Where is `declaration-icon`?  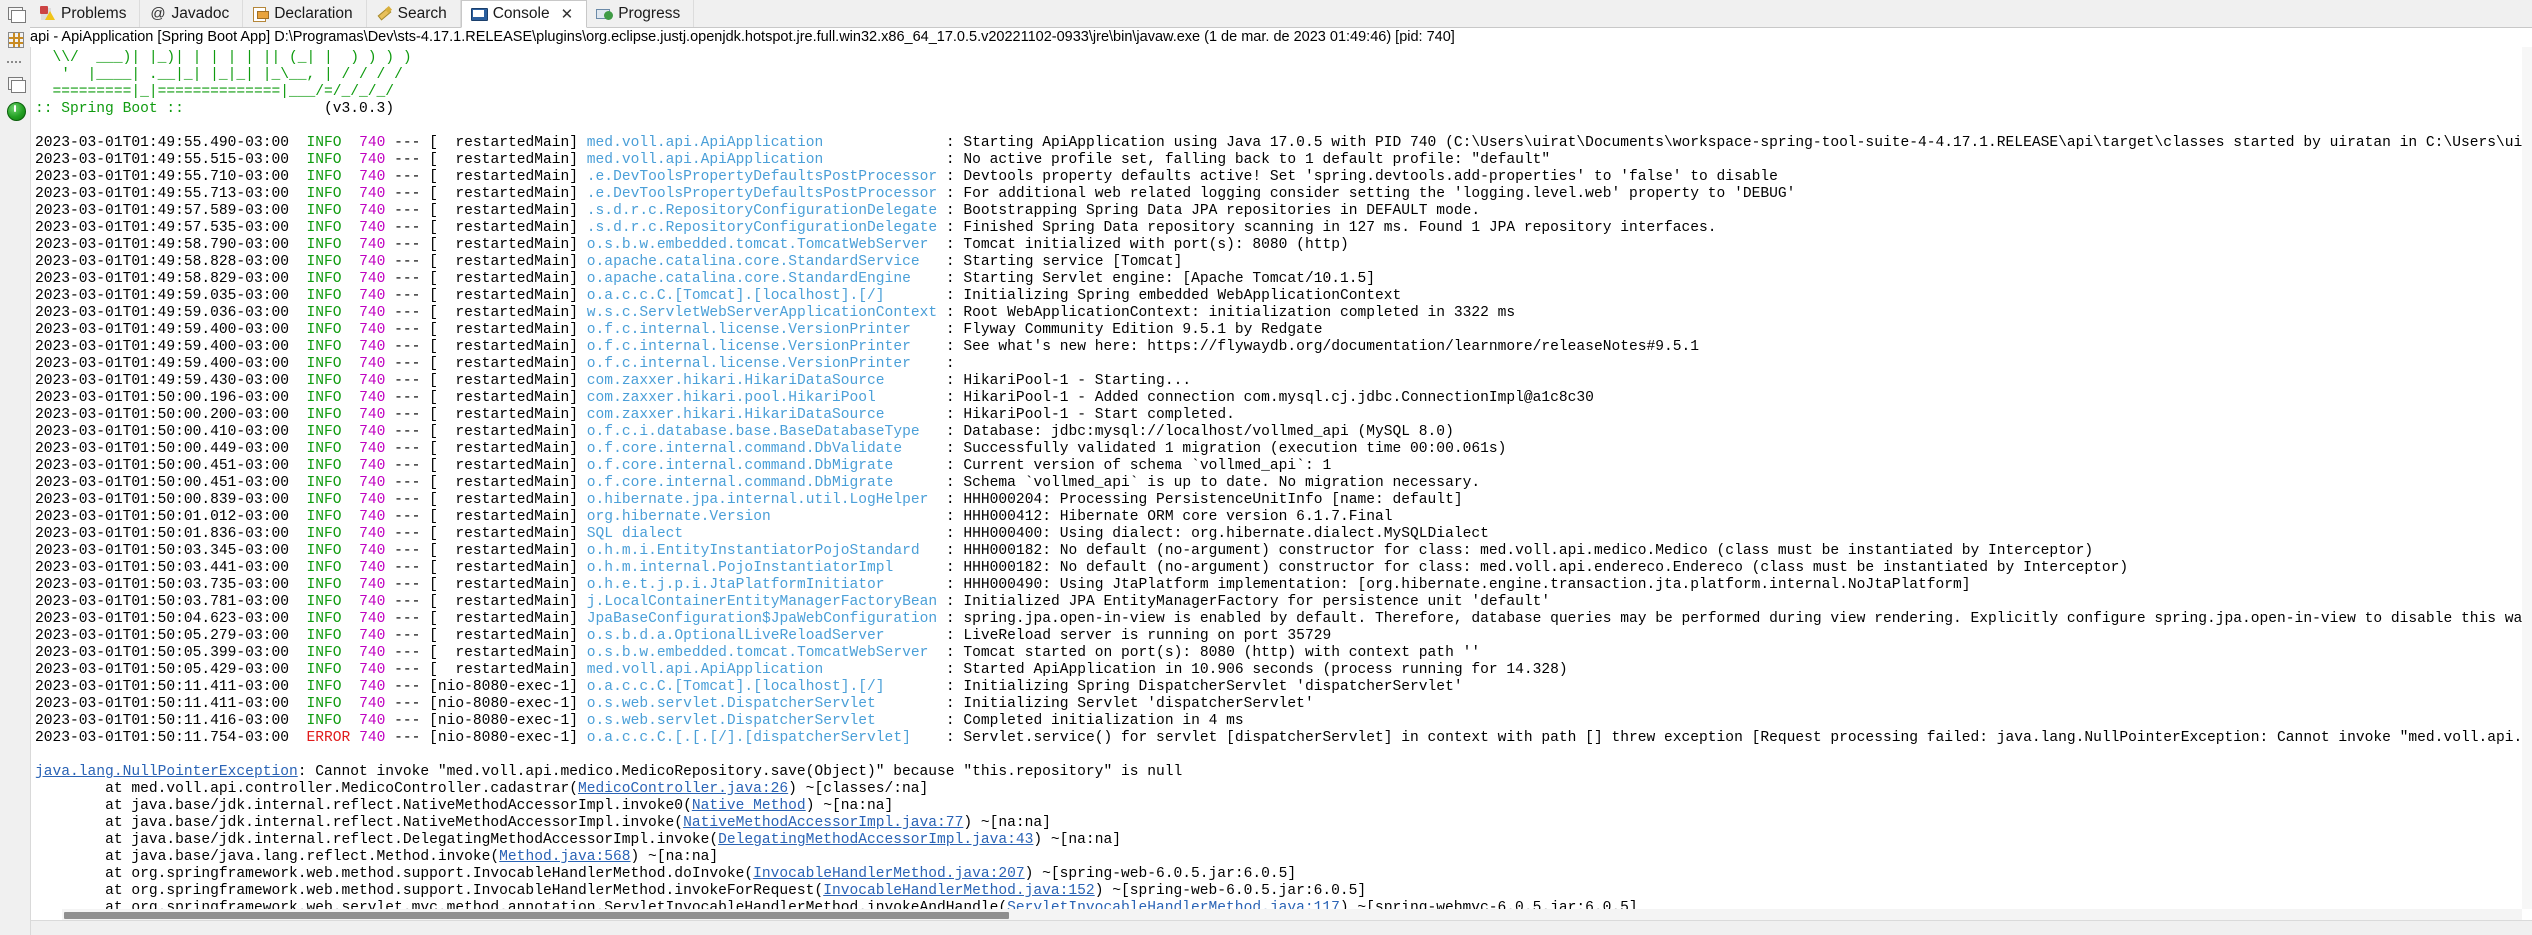
declaration-icon is located at coordinates (261, 13).